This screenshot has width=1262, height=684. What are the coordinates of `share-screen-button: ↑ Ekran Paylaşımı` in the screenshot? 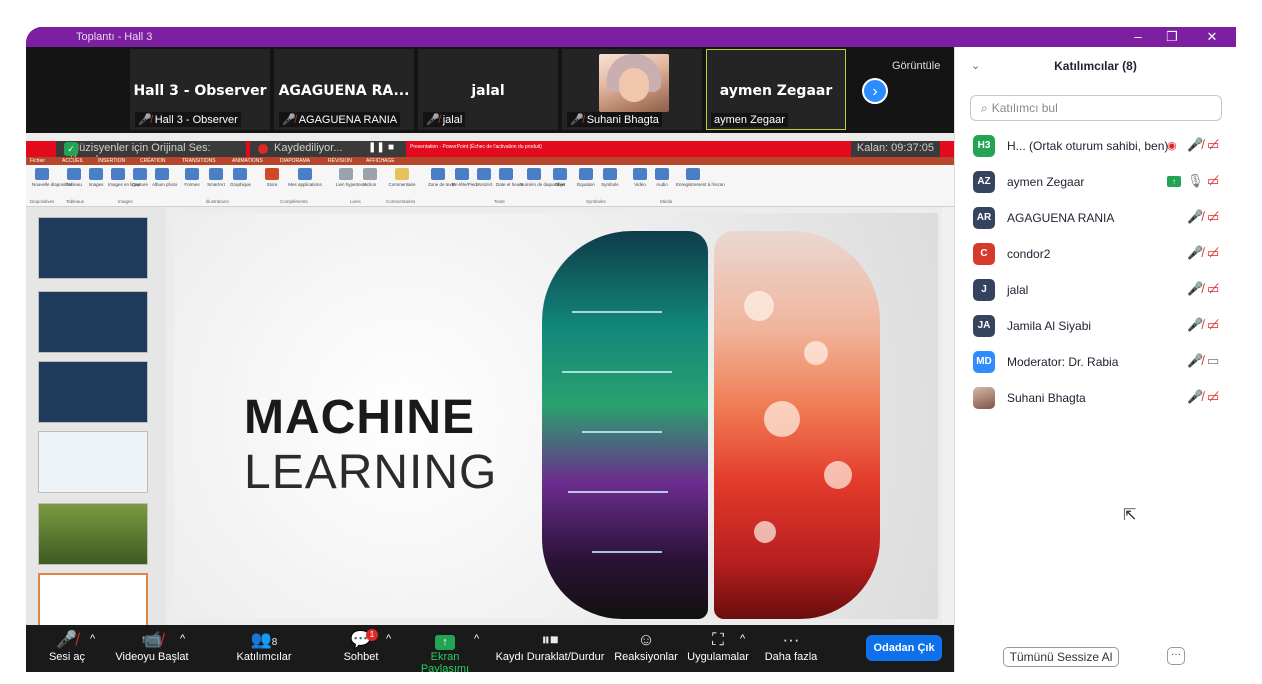 It's located at (445, 650).